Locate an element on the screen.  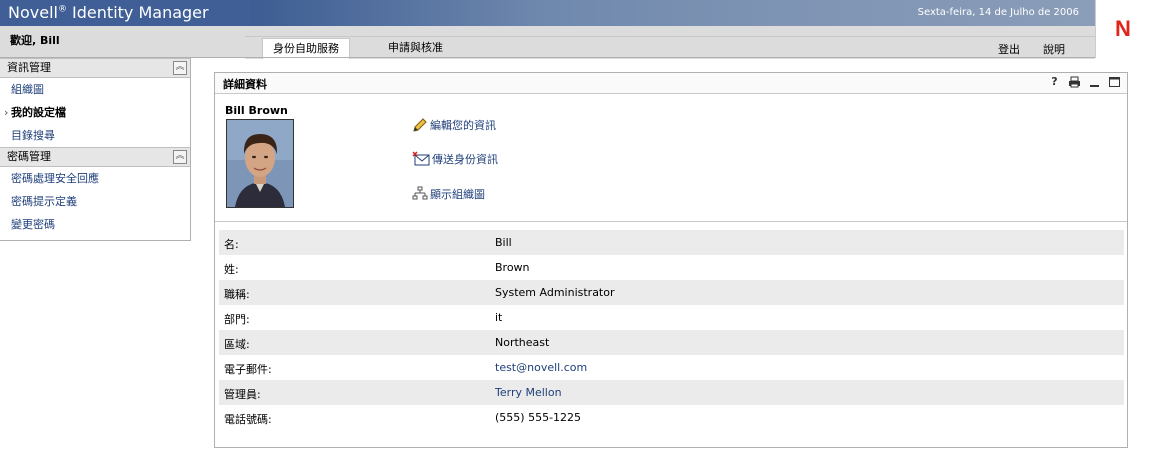
novell-logo-letter: N is located at coordinates (1123, 28).